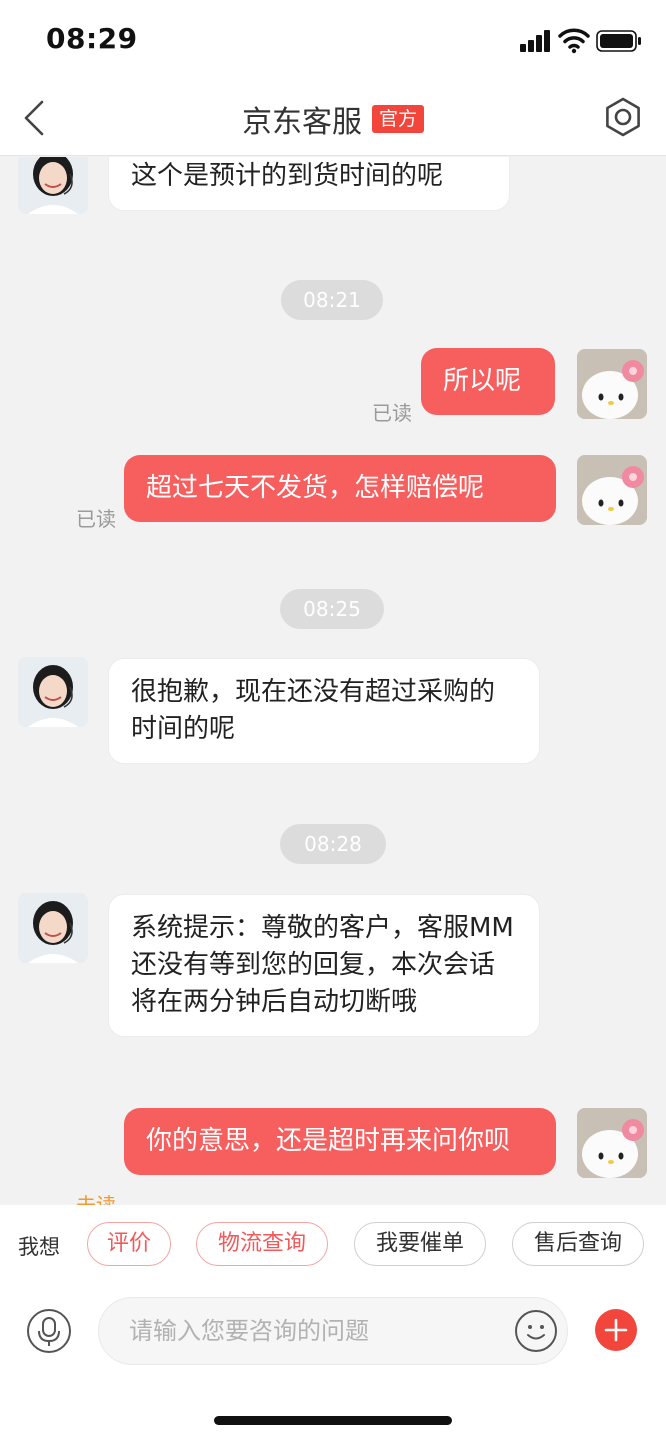 The width and height of the screenshot is (666, 1440). What do you see at coordinates (96, 1199) in the screenshot?
I see `unread-status: 未读` at bounding box center [96, 1199].